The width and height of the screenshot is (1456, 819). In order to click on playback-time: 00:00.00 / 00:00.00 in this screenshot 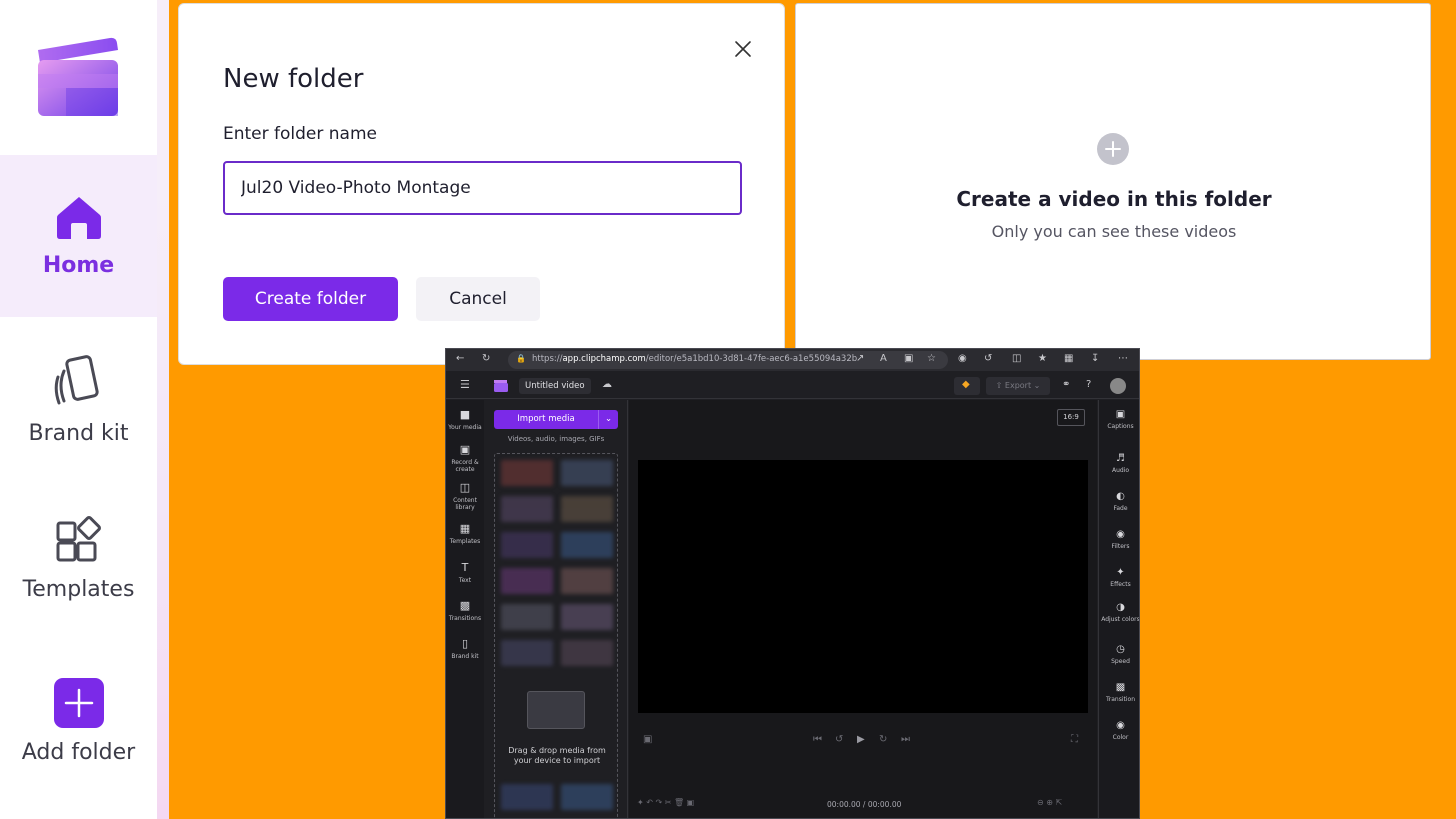, I will do `click(864, 804)`.